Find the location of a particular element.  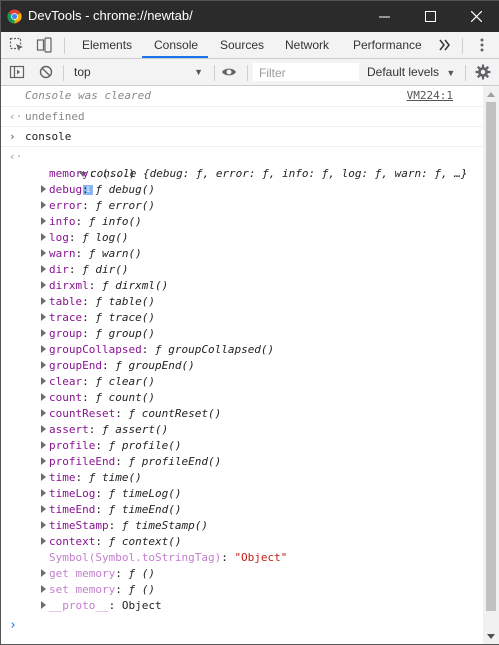

property-row: dir: ƒ dir() is located at coordinates (85, 270).